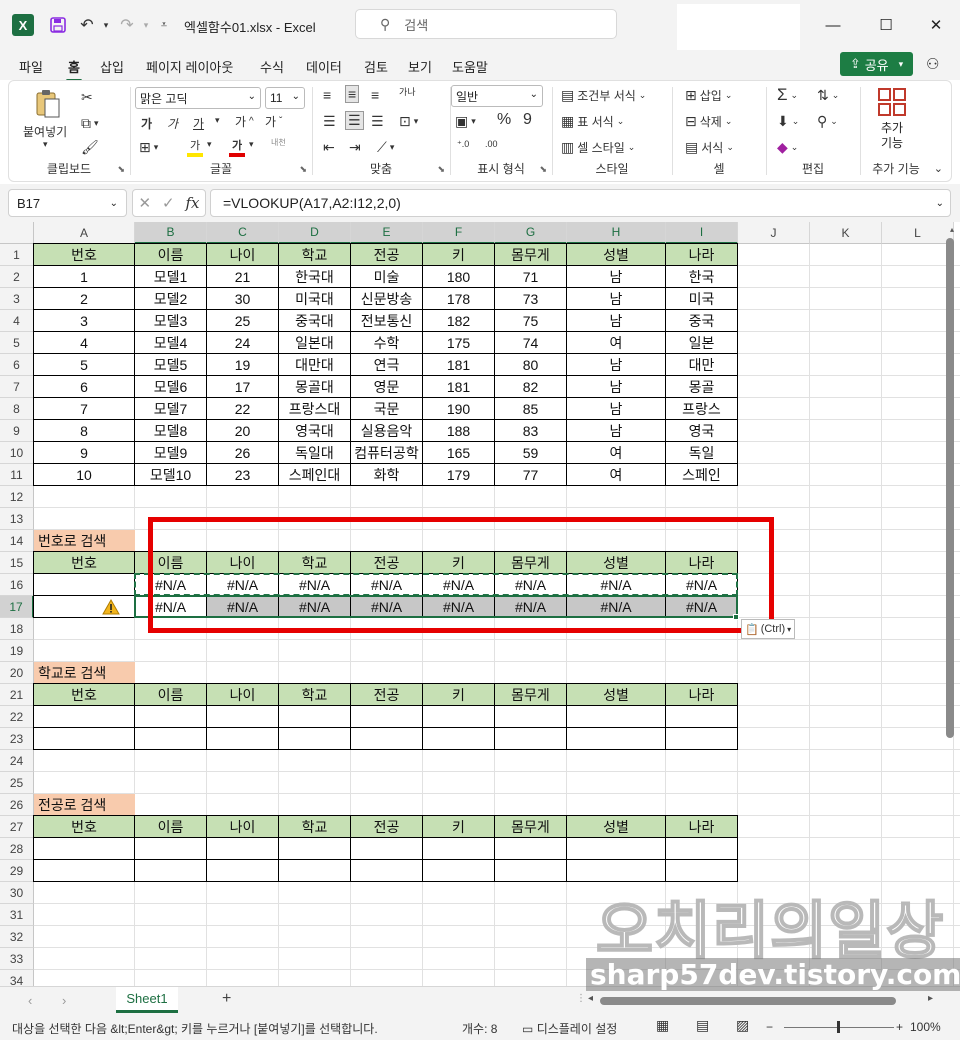 Image resolution: width=960 pixels, height=1040 pixels. I want to click on name-box: B17 ⌄, so click(67, 203).